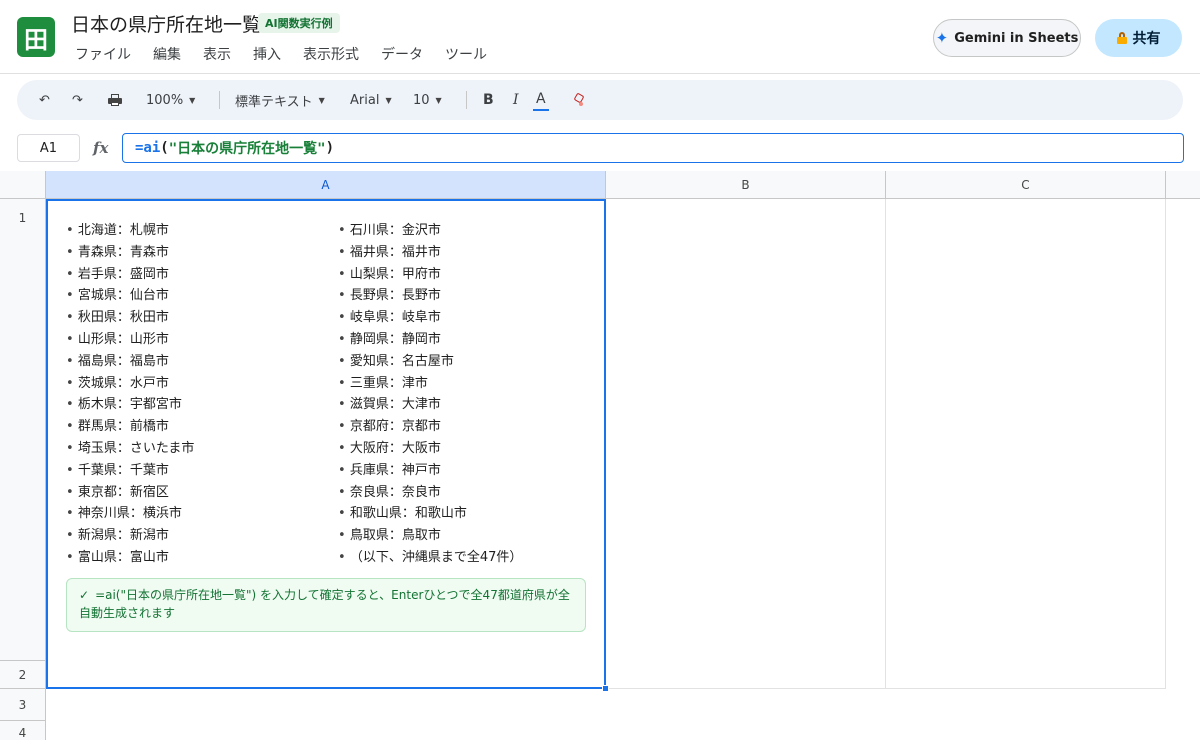  Describe the element at coordinates (101, 148) in the screenshot. I see `fx-icon: fx` at that location.